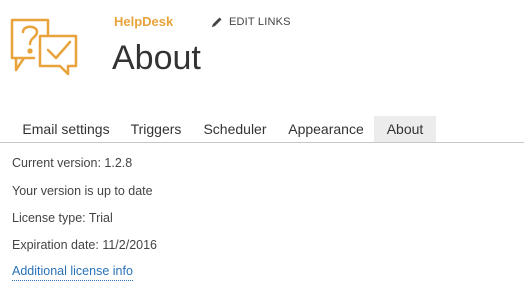 The width and height of the screenshot is (524, 308). I want to click on current-version-text: Current version: 1.2.8, so click(72, 163).